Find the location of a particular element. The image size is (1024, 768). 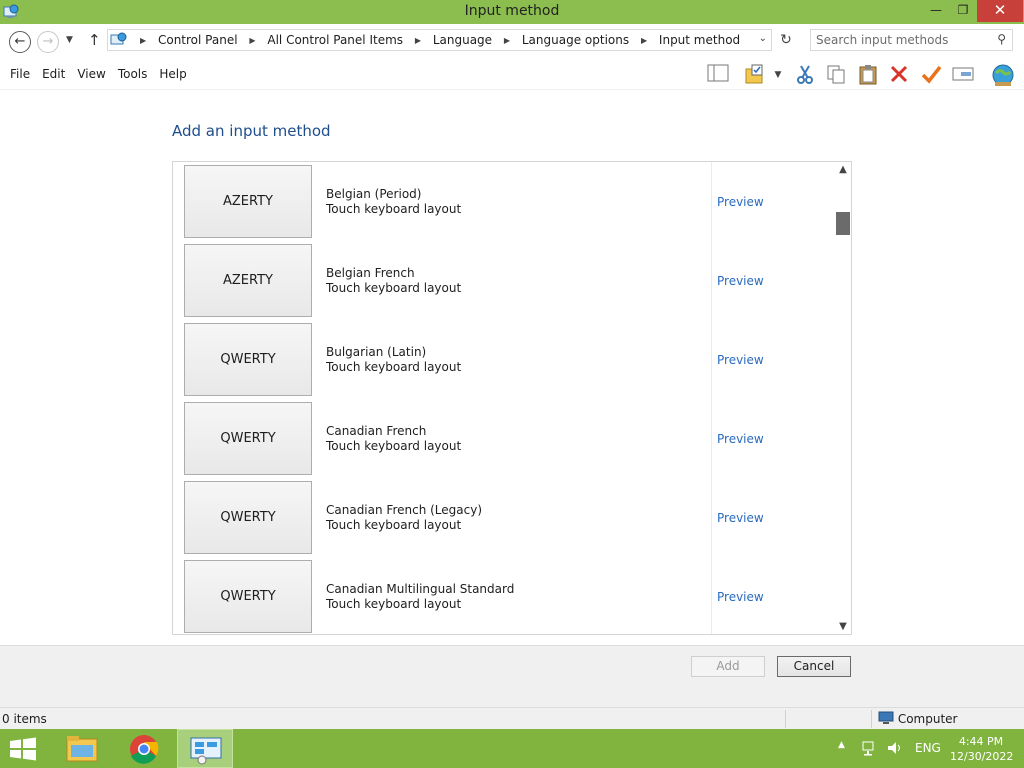

folder-icon is located at coordinates (82, 749).